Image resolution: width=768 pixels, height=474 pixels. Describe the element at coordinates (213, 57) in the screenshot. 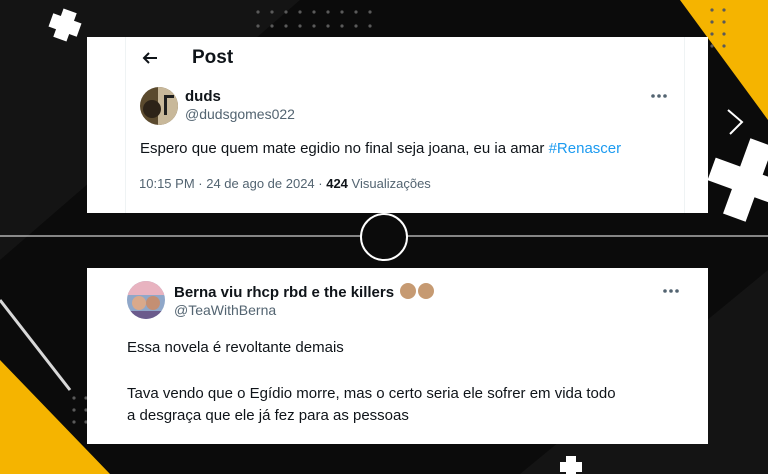

I see `page-title: Post` at that location.